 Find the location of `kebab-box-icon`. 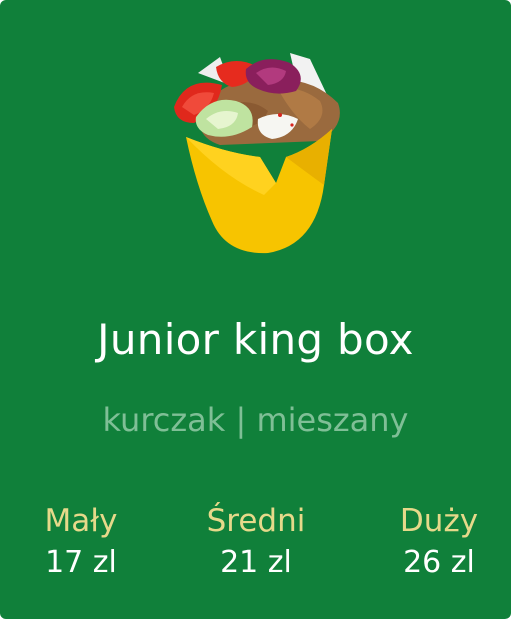

kebab-box-icon is located at coordinates (257, 153).